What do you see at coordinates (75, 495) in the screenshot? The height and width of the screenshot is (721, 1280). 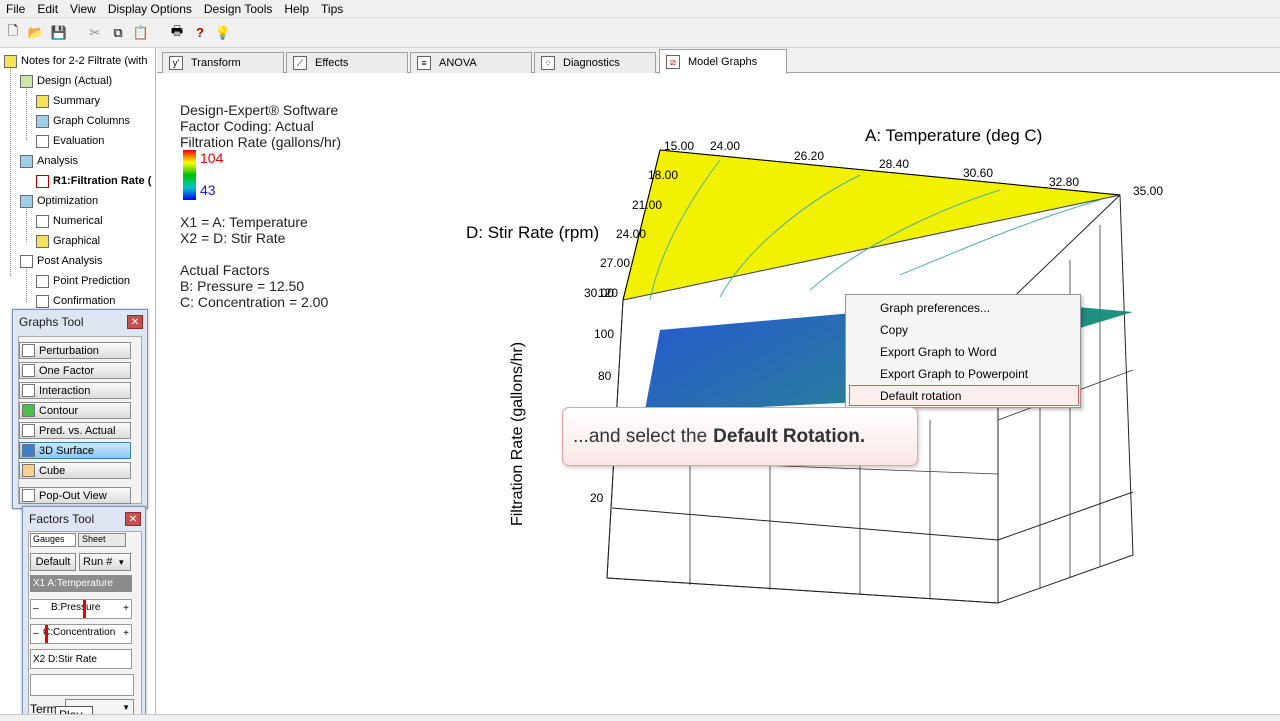 I see `pop-out-view-button: Pop-Out View` at bounding box center [75, 495].